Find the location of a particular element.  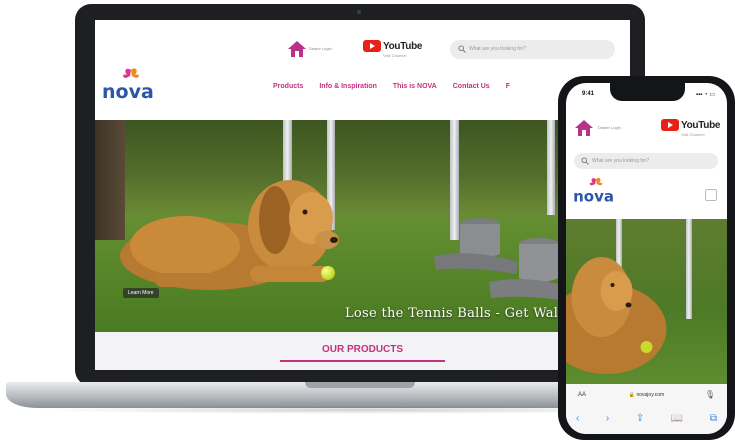

products-underline is located at coordinates (362, 361).